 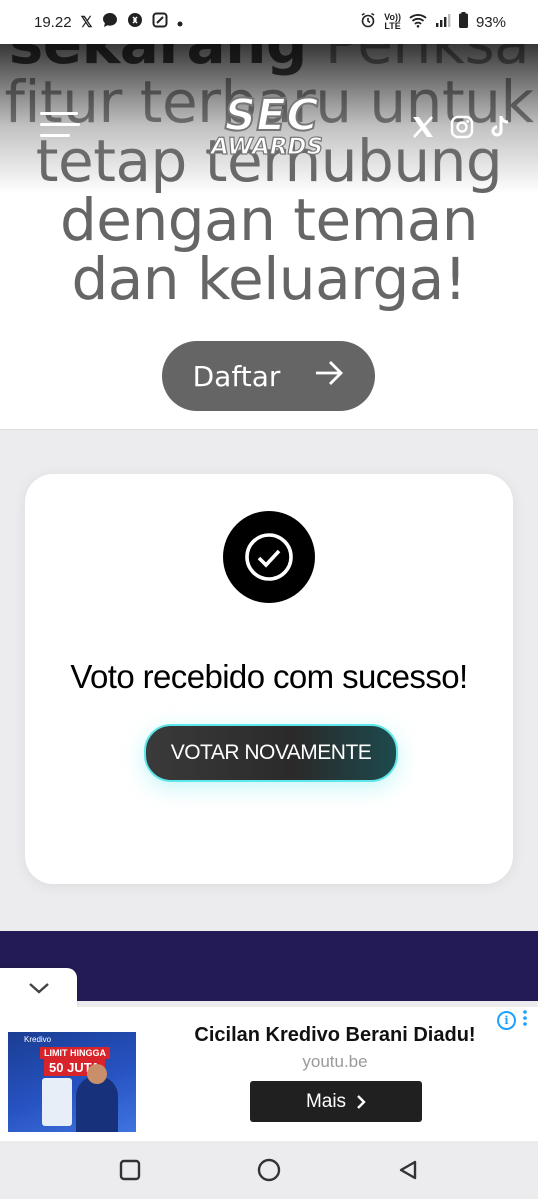 I want to click on system-nav-bar, so click(x=269, y=1170).